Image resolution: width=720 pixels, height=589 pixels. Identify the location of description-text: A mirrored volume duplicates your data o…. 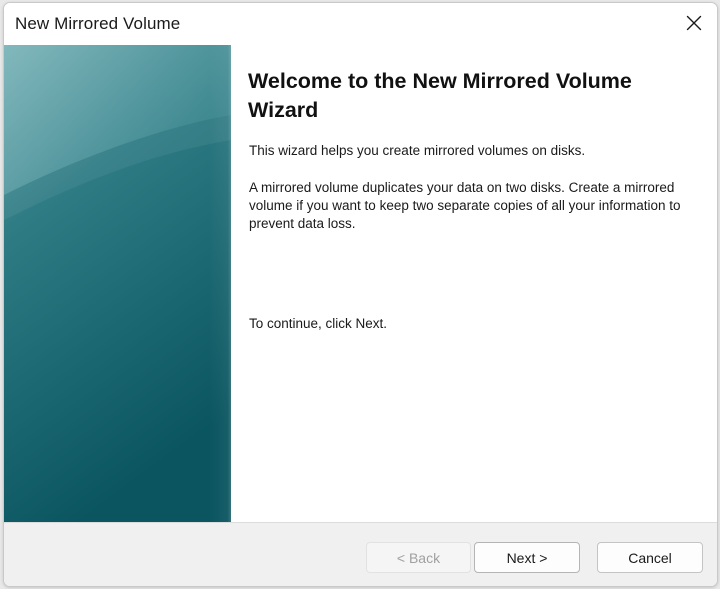
(465, 205).